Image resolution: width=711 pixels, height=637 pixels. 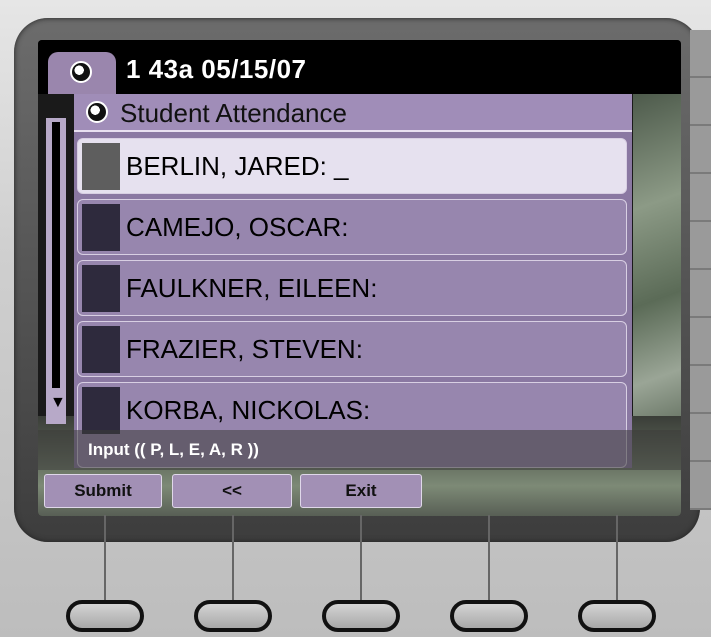 What do you see at coordinates (352, 166) in the screenshot?
I see `list-item: BERLIN, JARED: _` at bounding box center [352, 166].